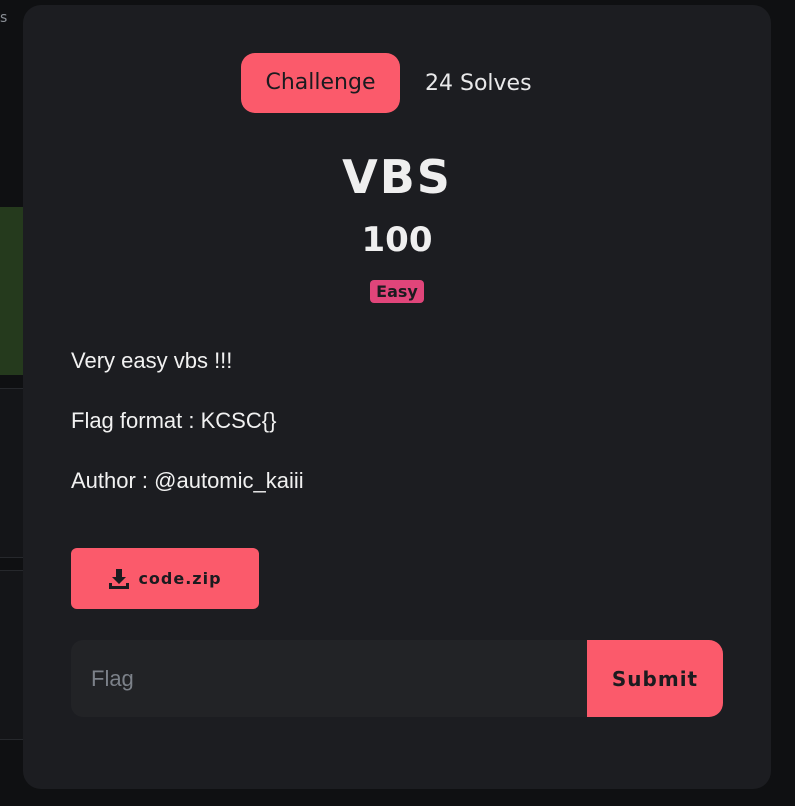  What do you see at coordinates (655, 678) in the screenshot?
I see `submit-button: Submit` at bounding box center [655, 678].